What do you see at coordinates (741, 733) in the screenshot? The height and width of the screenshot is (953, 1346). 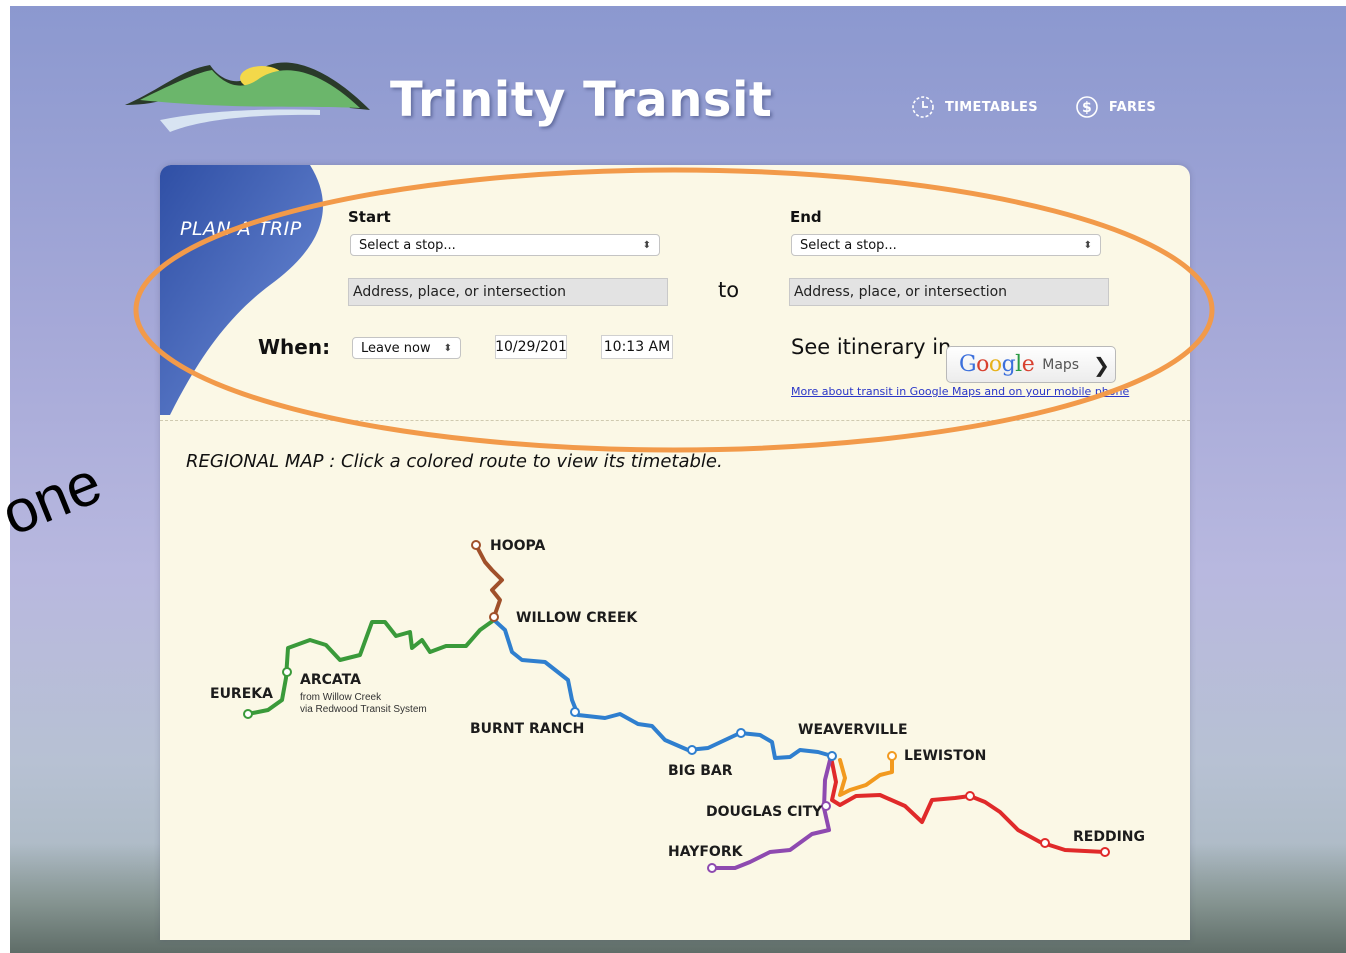 I see `stop-junction` at bounding box center [741, 733].